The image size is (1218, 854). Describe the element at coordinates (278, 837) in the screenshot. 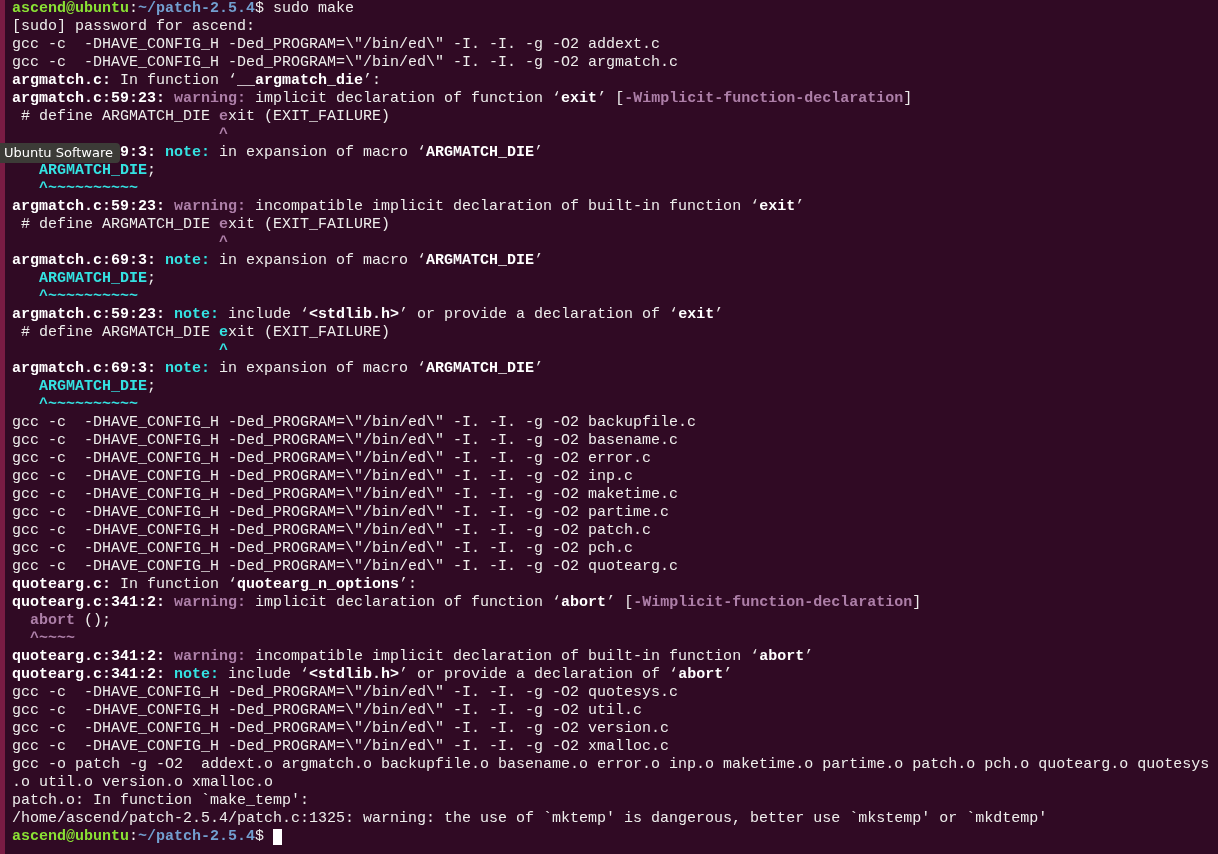

I see `text-cursor` at that location.